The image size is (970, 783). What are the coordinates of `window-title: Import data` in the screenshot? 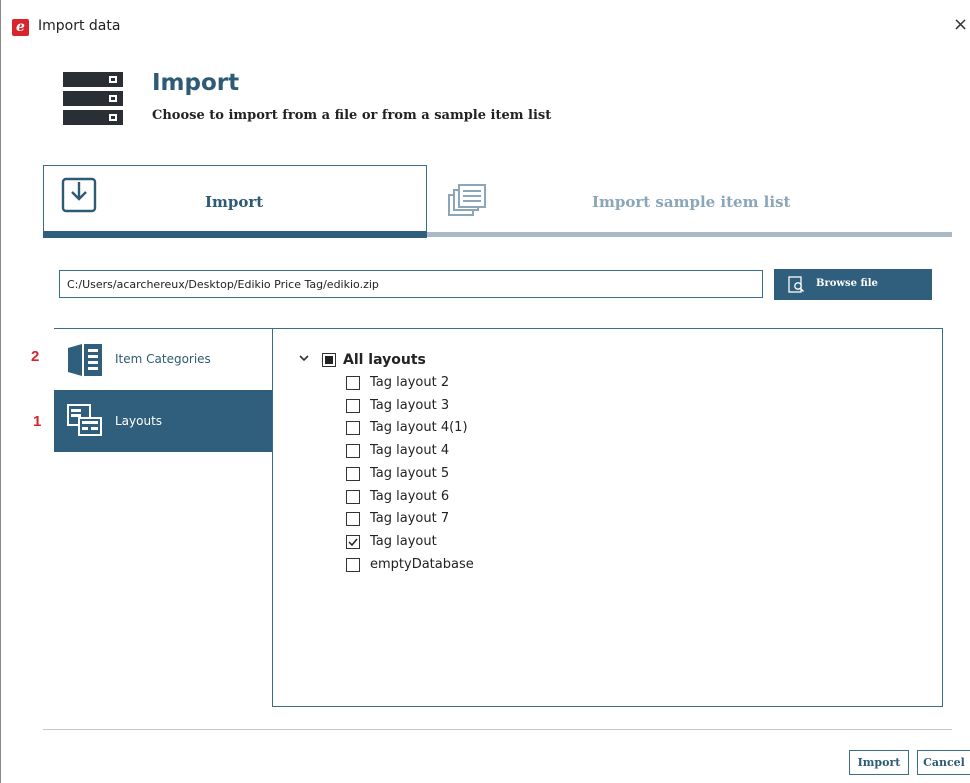 It's located at (79, 26).